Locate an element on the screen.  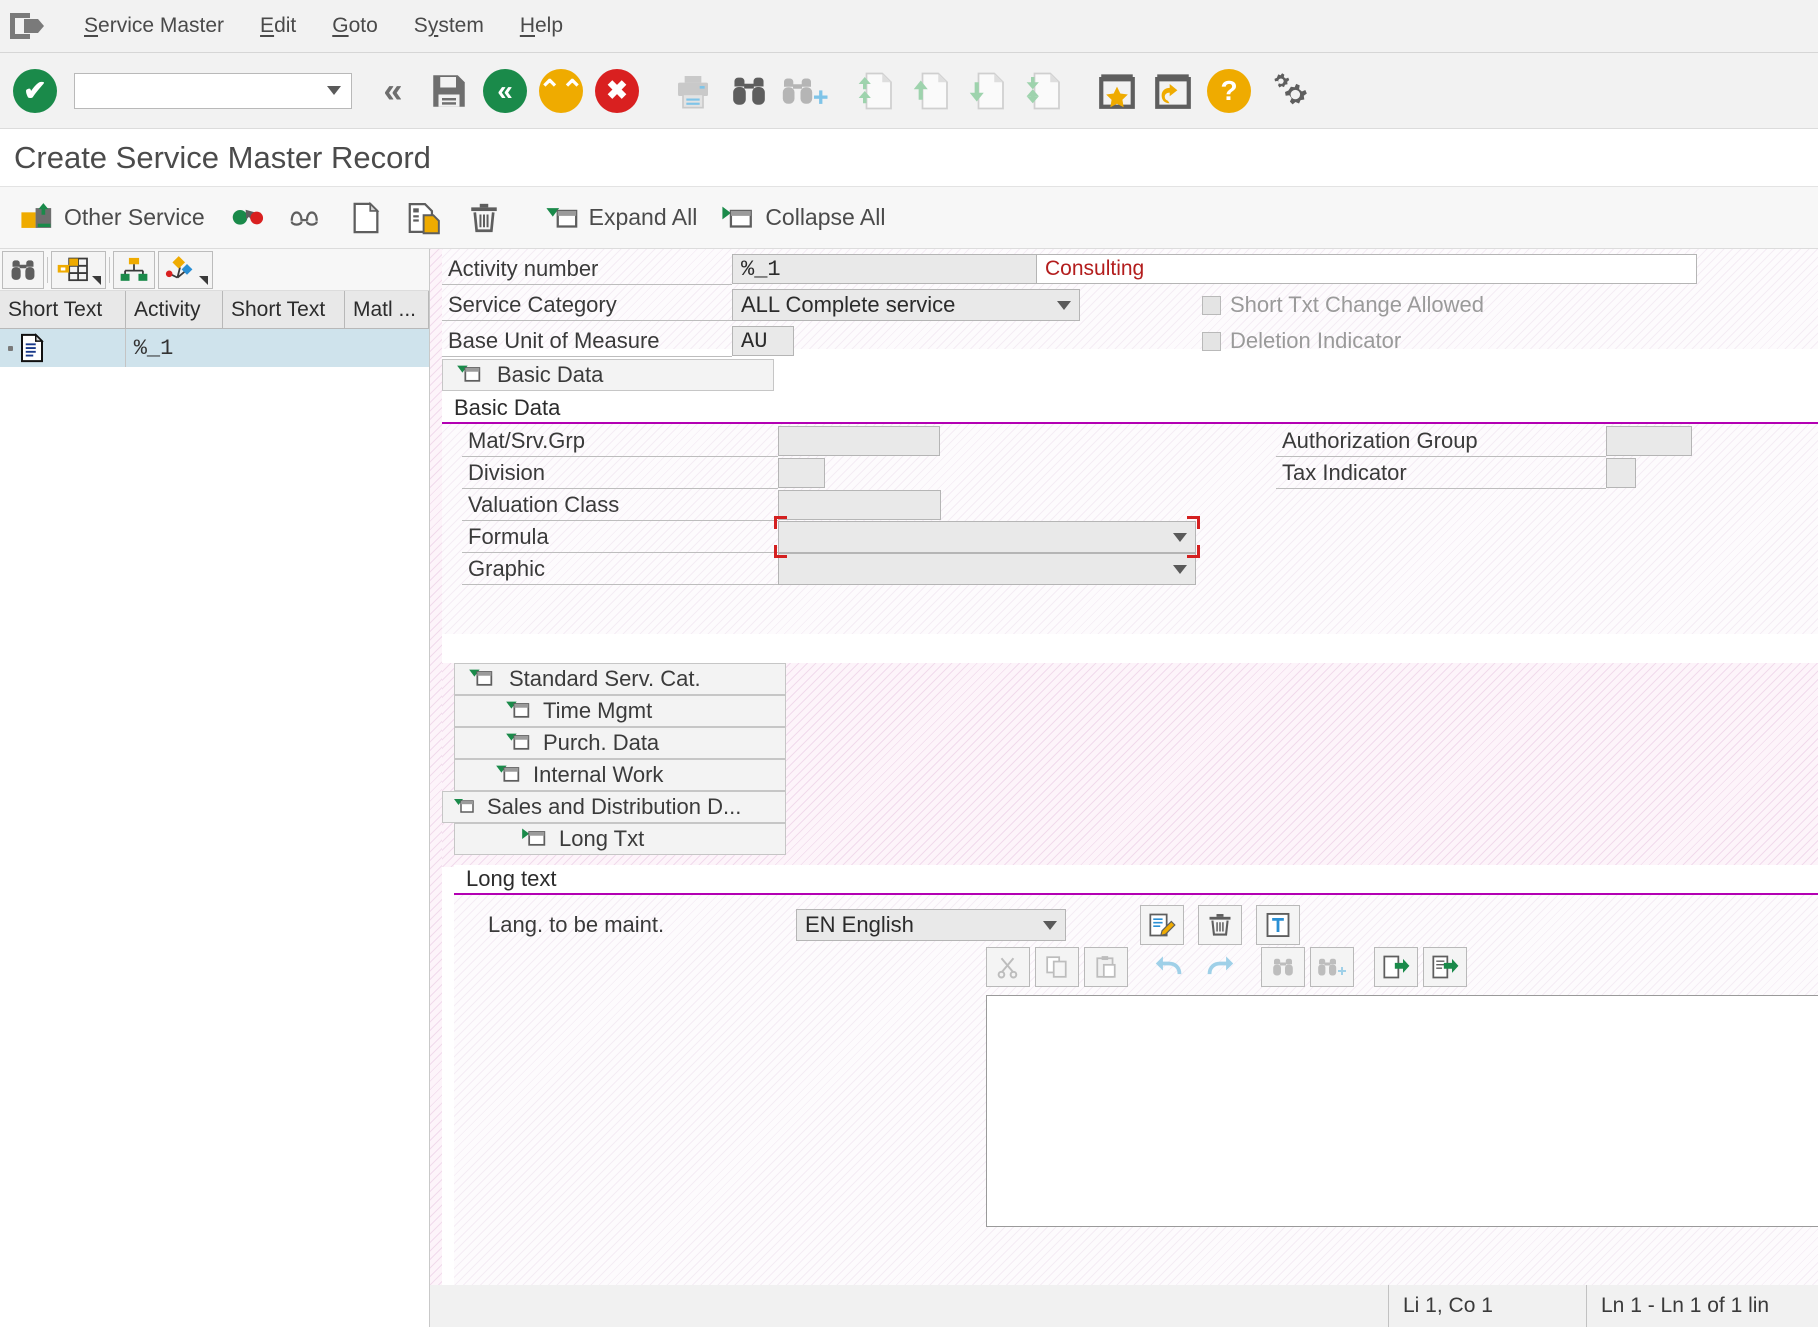
lt-copy-button is located at coordinates (1057, 967).